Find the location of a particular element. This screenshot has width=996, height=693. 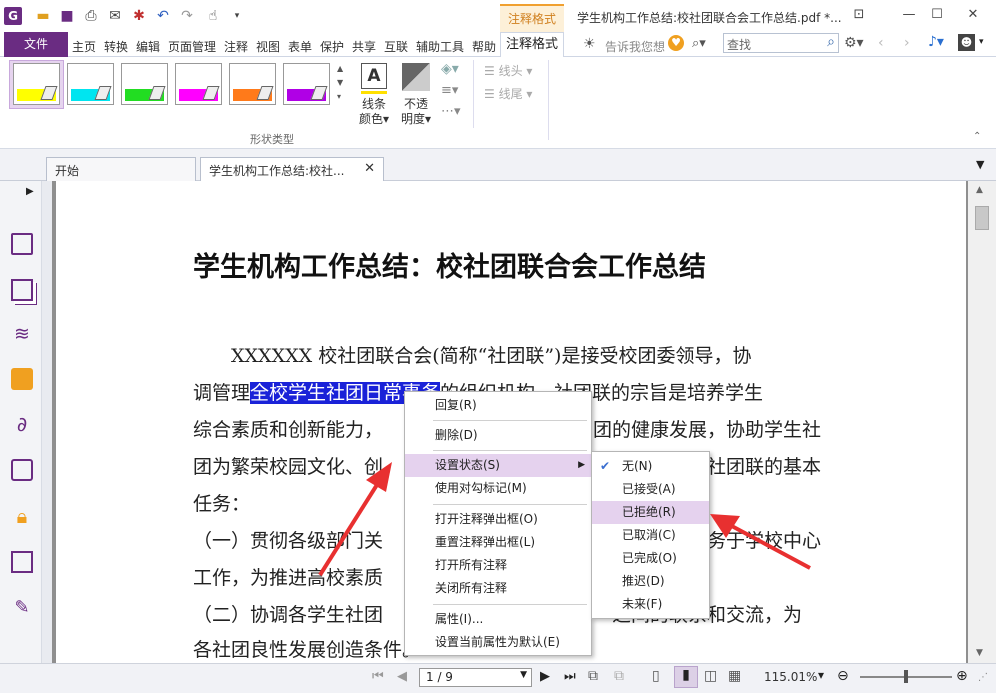

zoom-dropdown-icon: ▾ is located at coordinates (821, 675).